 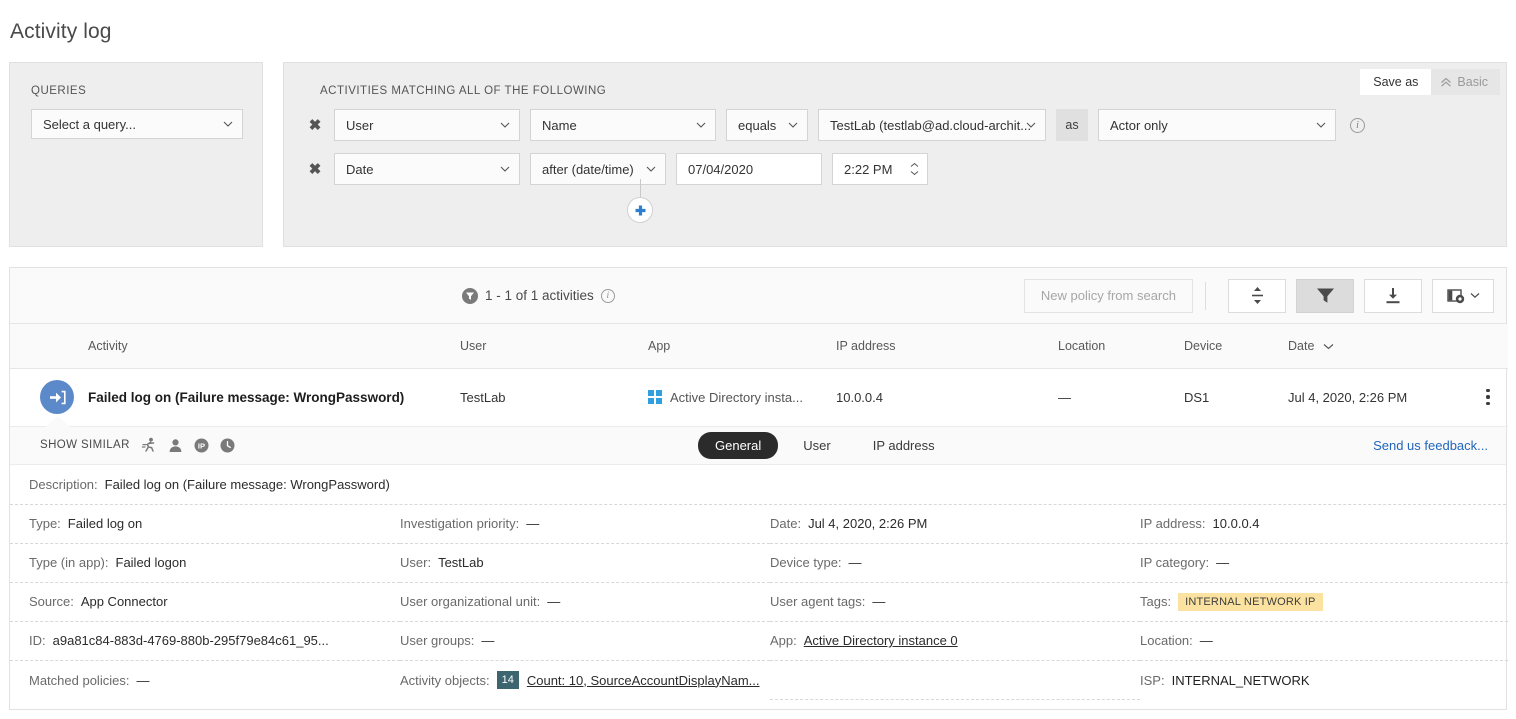 What do you see at coordinates (554, 397) in the screenshot?
I see `cell-user: TestLab` at bounding box center [554, 397].